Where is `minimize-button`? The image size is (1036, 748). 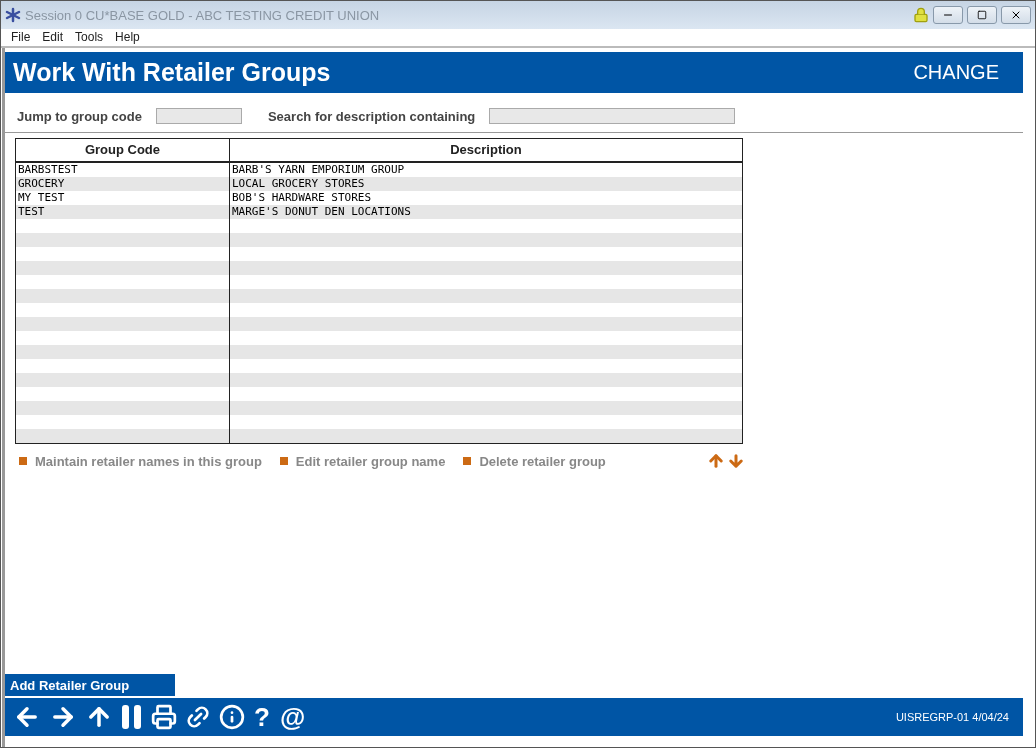
minimize-button is located at coordinates (948, 15).